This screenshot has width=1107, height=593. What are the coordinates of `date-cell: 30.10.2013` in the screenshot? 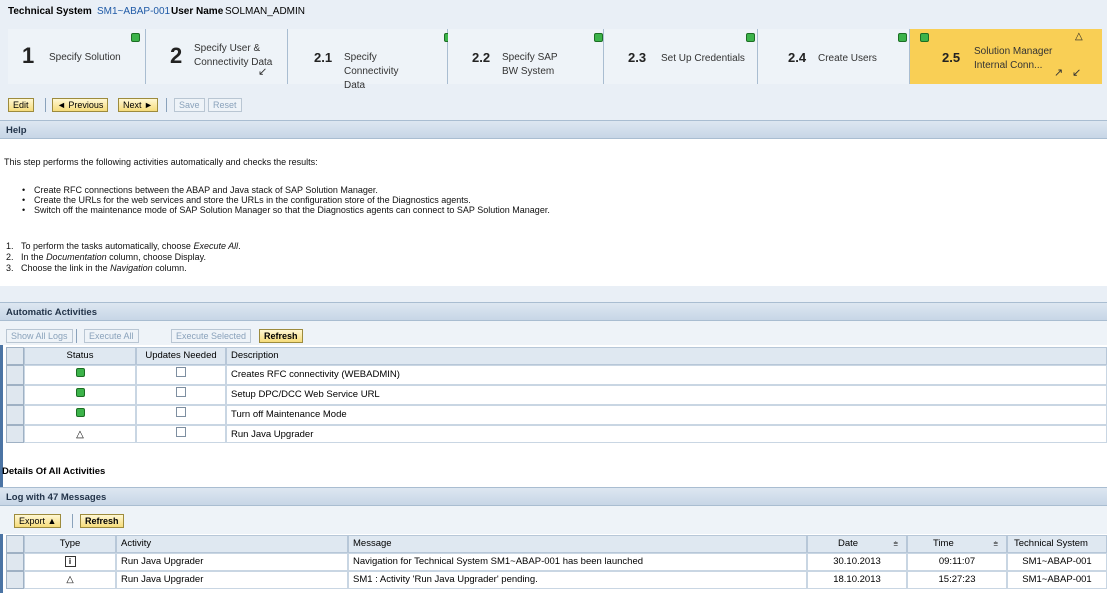 It's located at (857, 562).